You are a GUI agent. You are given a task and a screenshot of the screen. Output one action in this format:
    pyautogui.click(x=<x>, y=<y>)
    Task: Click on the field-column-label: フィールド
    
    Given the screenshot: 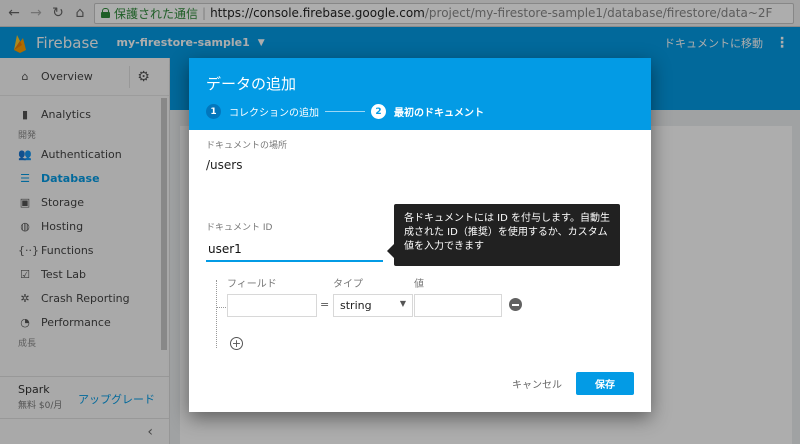 What is the action you would take?
    pyautogui.click(x=252, y=284)
    